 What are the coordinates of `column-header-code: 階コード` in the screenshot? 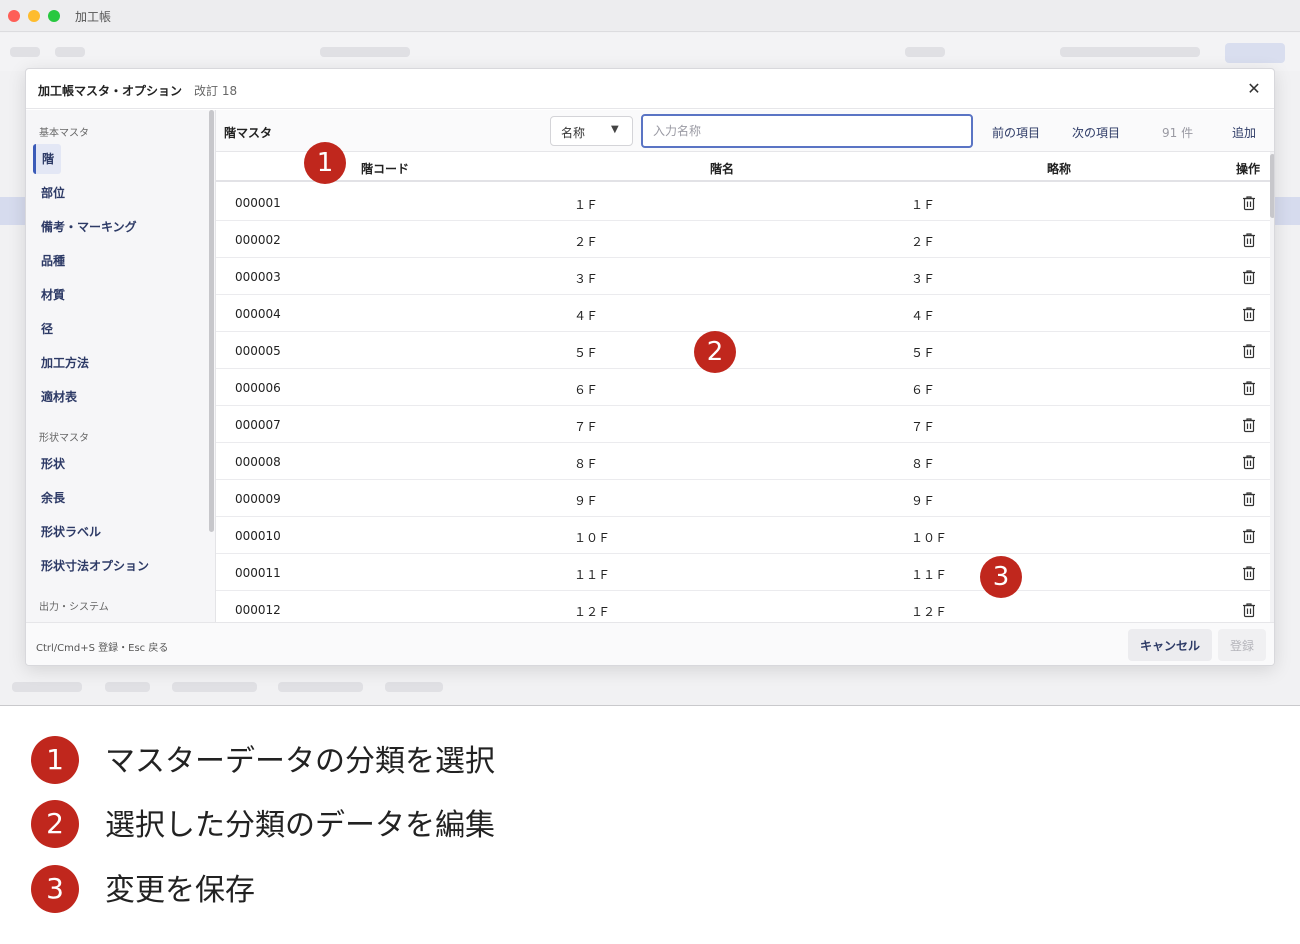 It's located at (385, 168).